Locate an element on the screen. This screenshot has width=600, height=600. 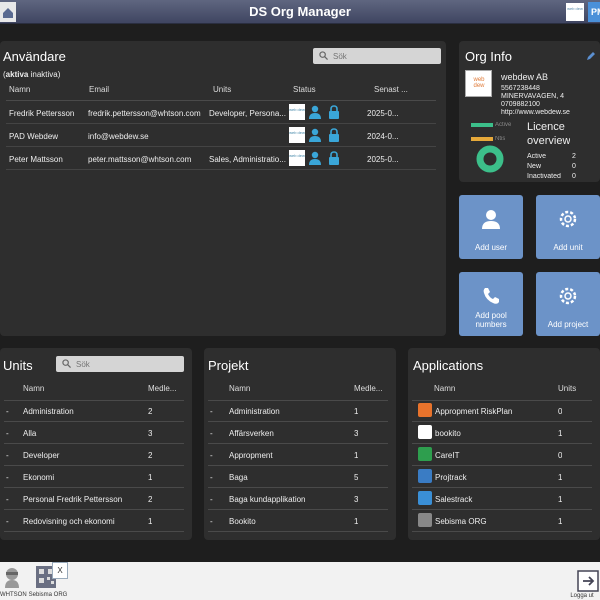
users-filter: (aktiva inaktiva) is located at coordinates (31, 74).